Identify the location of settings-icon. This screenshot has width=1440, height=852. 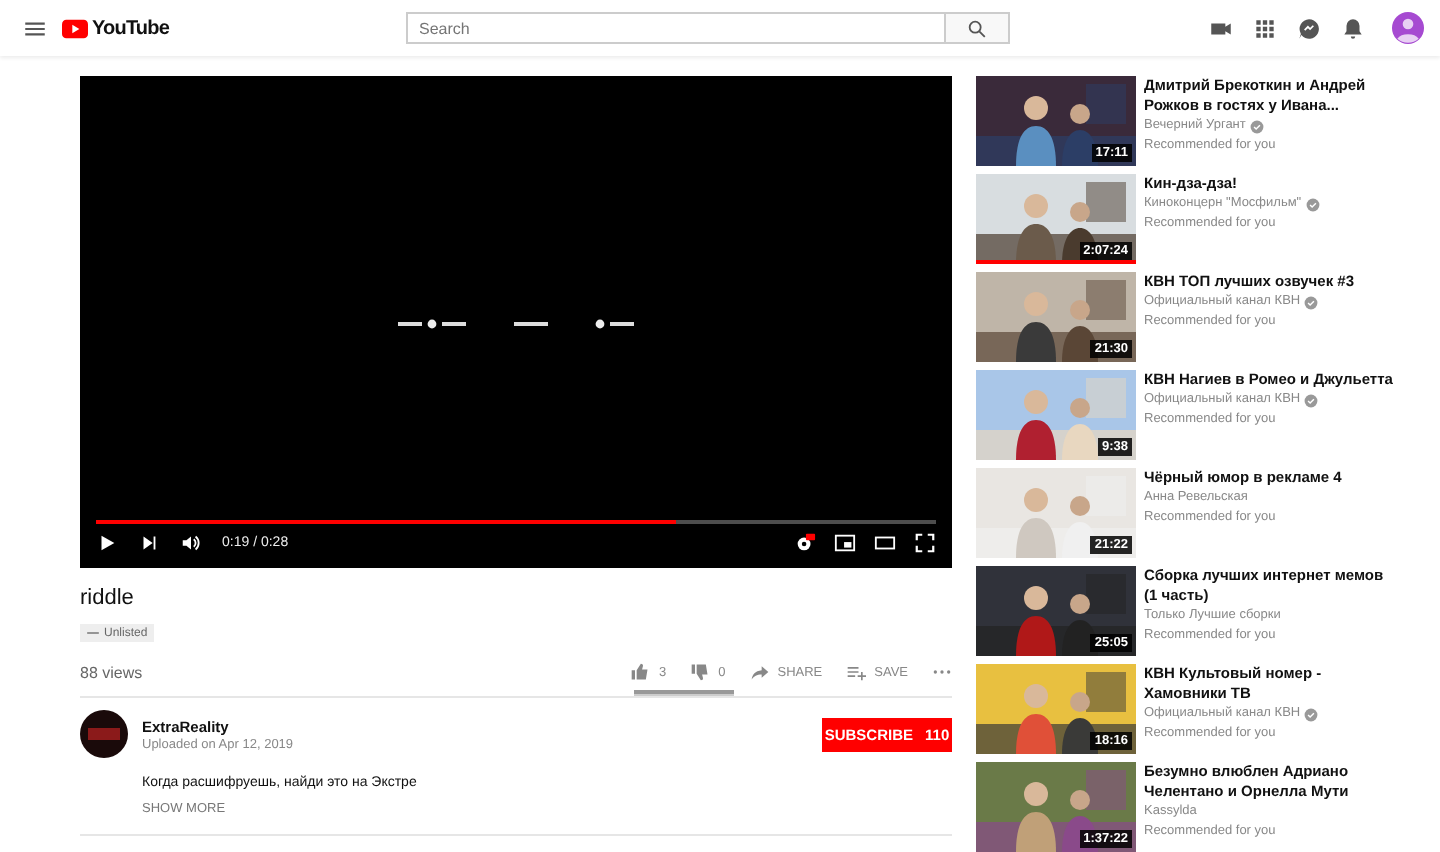
(805, 542).